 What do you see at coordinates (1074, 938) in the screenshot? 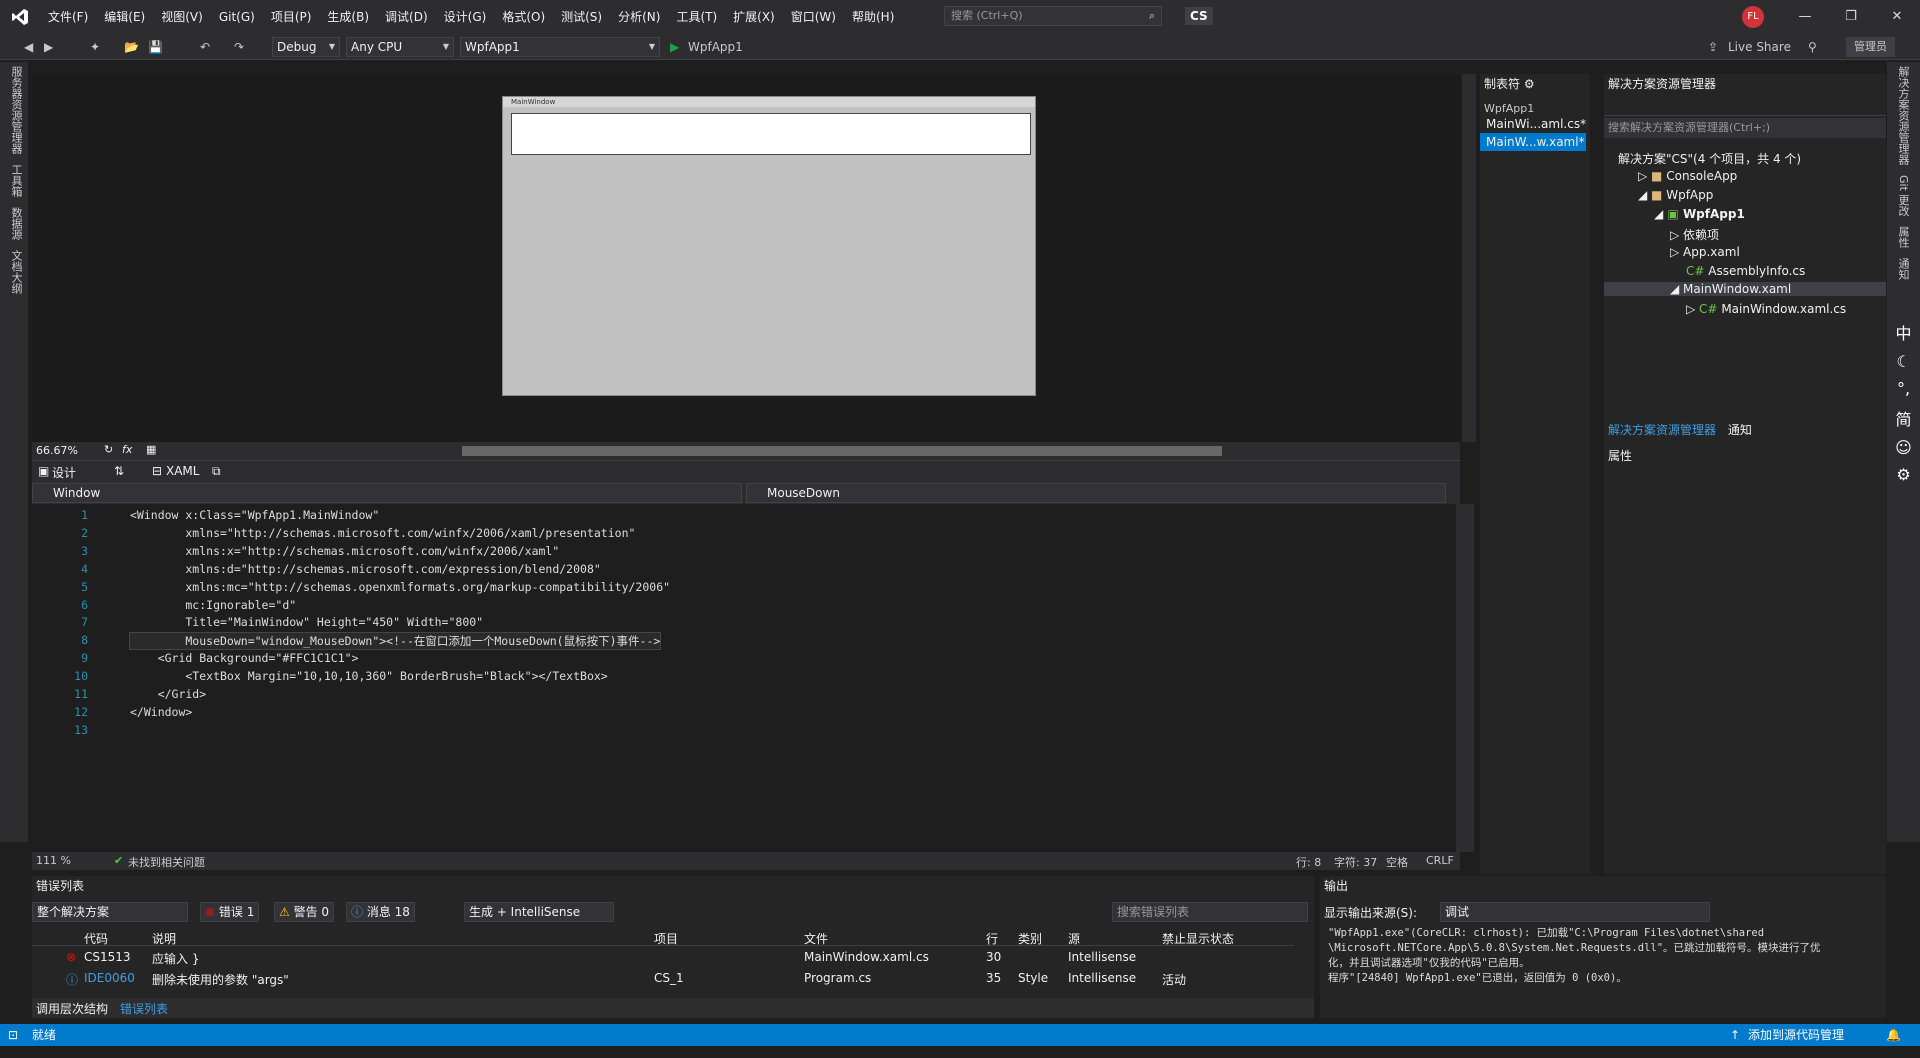
I see `column-header: 源` at bounding box center [1074, 938].